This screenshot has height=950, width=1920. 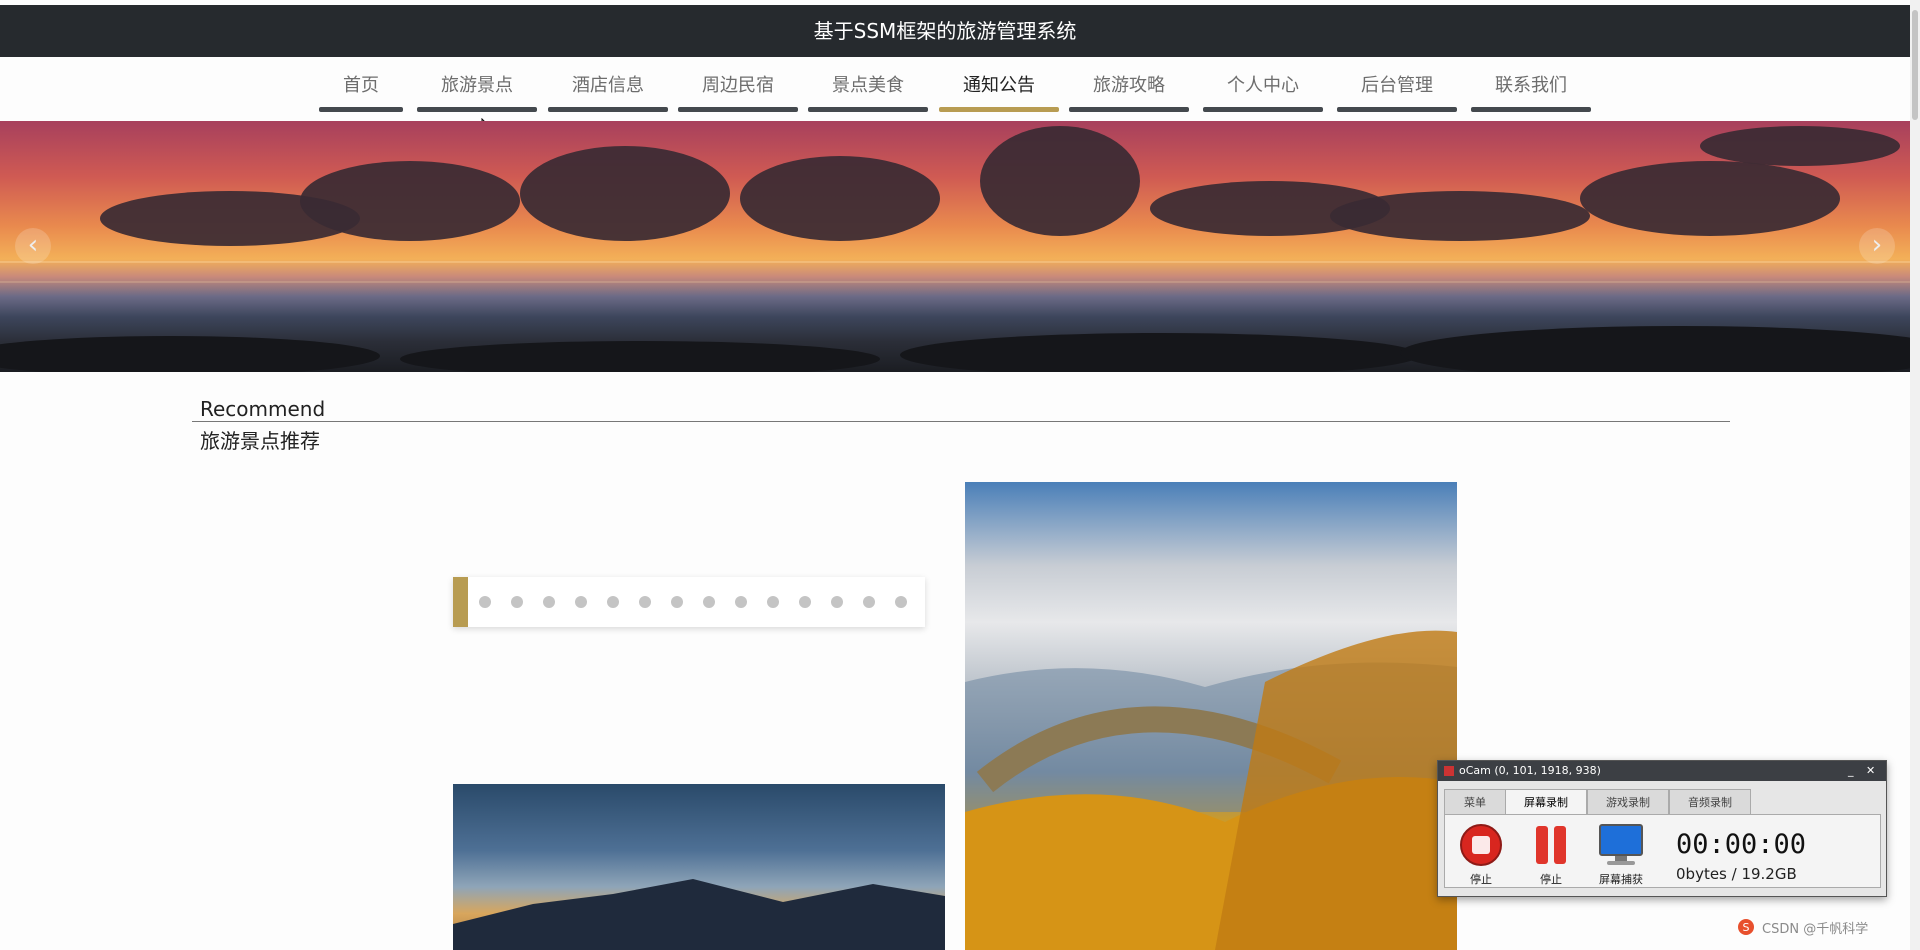 I want to click on close-icon: ✕, so click(x=1870, y=771).